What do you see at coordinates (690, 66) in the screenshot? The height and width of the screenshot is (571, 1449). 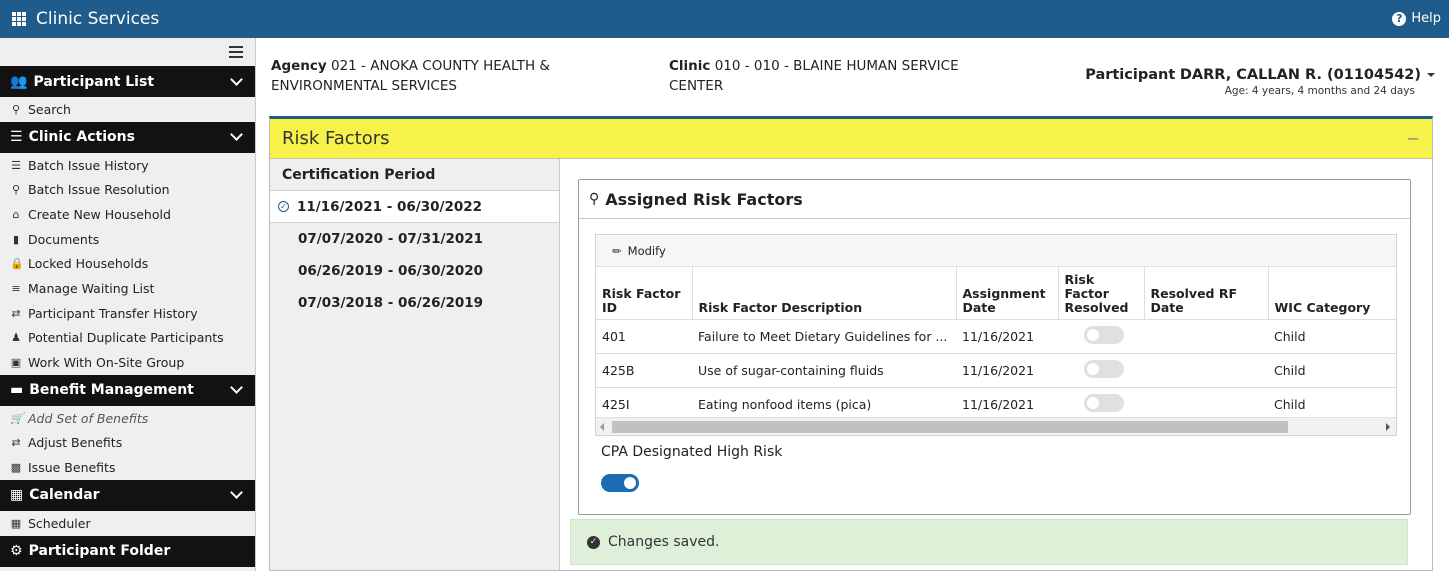 I see `clinic-label: Clinic` at bounding box center [690, 66].